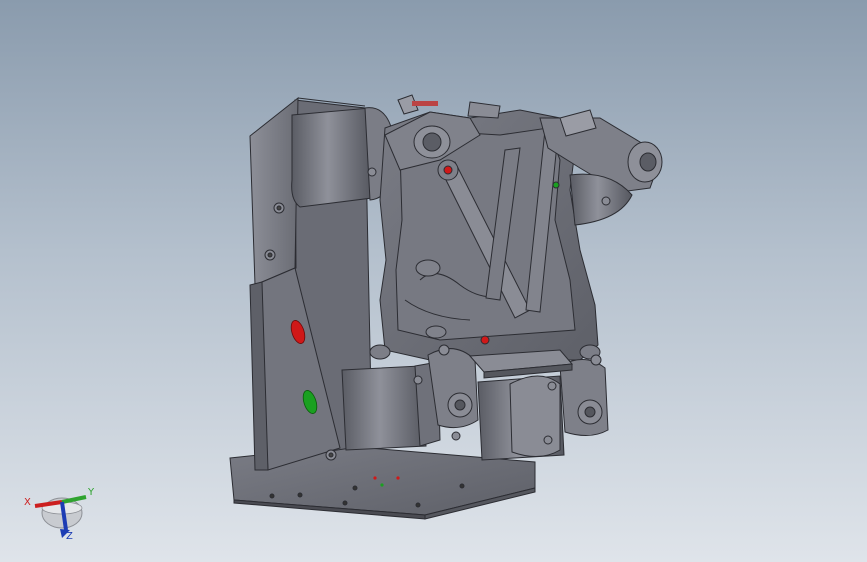 The width and height of the screenshot is (867, 562). Describe the element at coordinates (91, 492) in the screenshot. I see `y-axis-label: Y` at that location.